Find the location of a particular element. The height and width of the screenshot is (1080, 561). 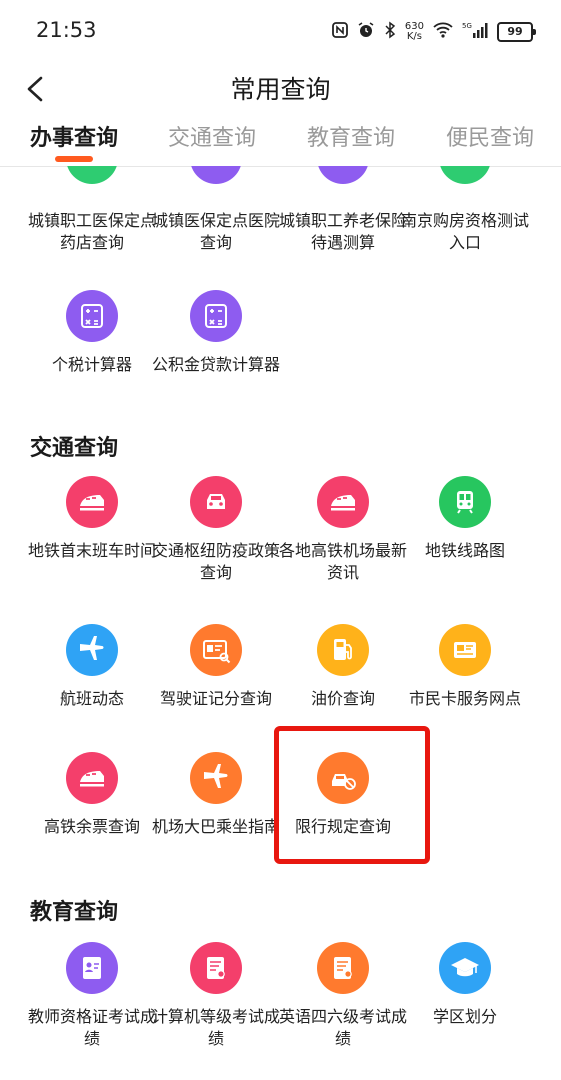

id-card-icon is located at coordinates (92, 968).